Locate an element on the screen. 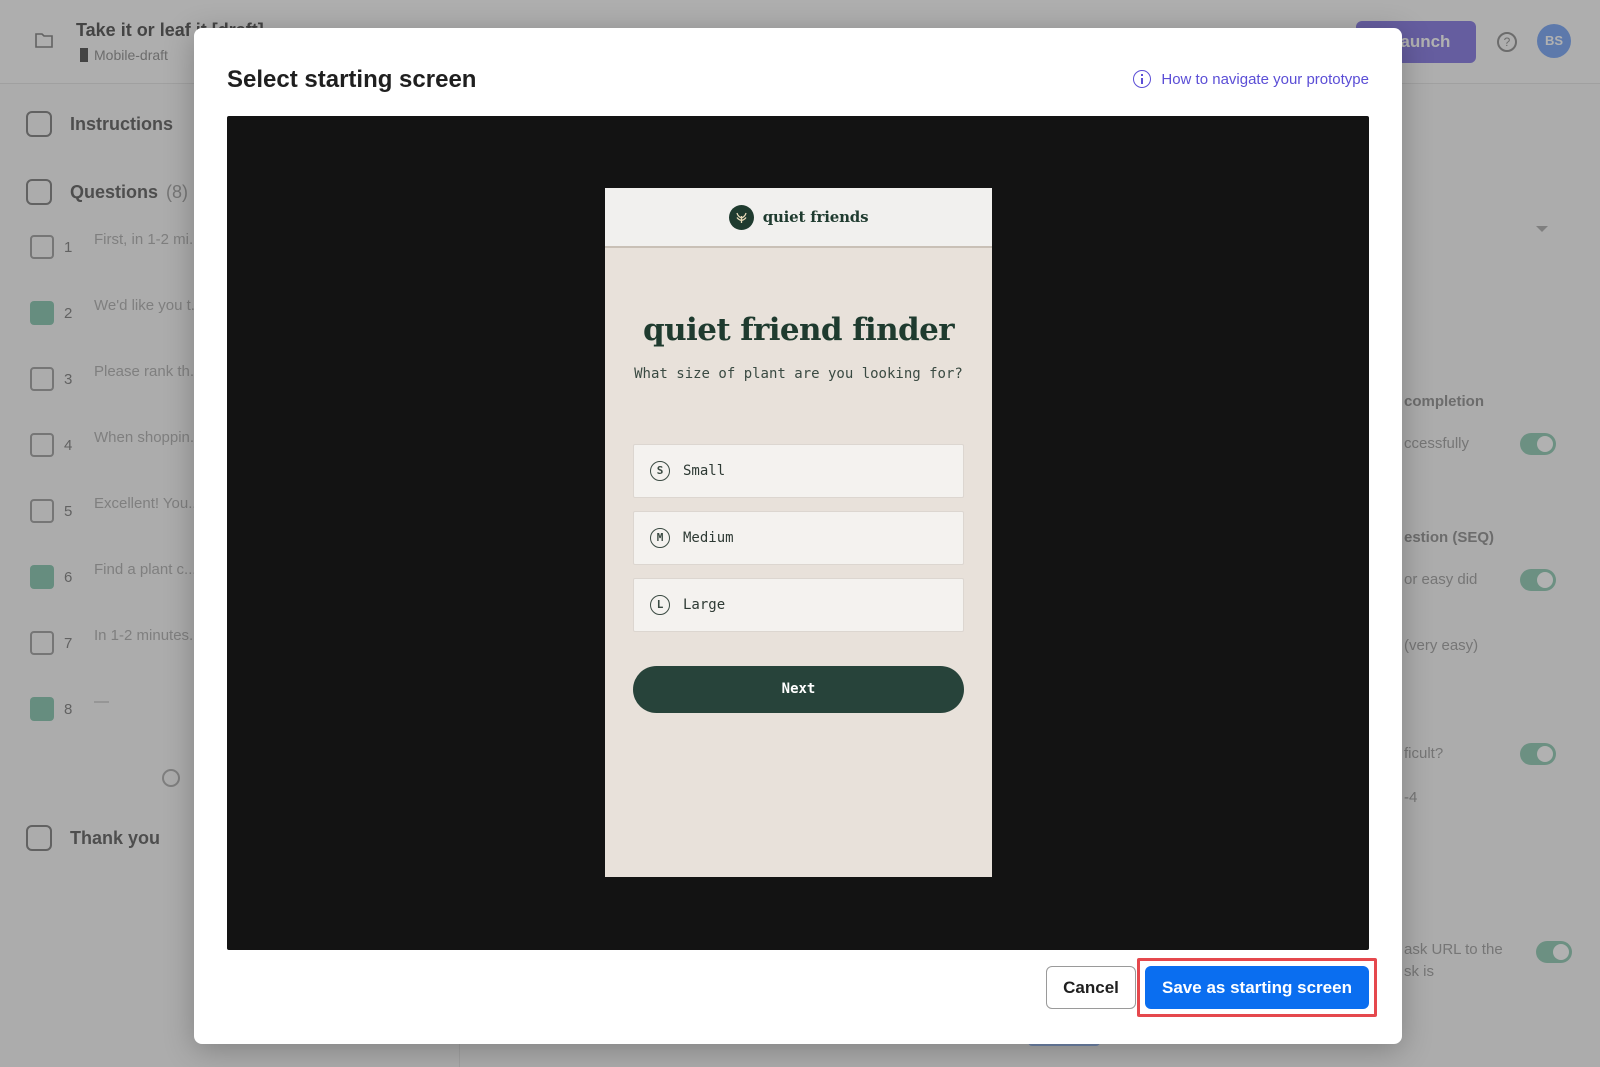 This screenshot has height=1067, width=1600. option-medium: M Medium is located at coordinates (798, 538).